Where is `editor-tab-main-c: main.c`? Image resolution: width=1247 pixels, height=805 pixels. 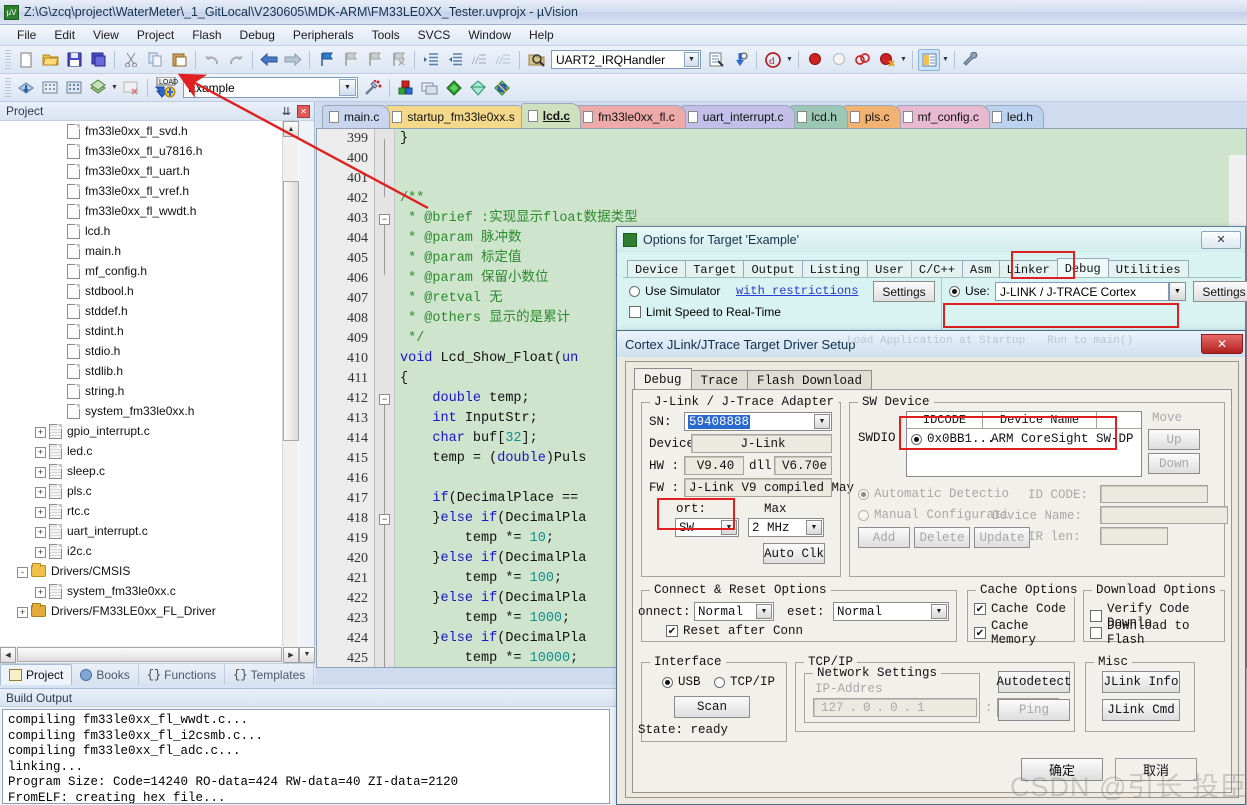 editor-tab-main-c: main.c is located at coordinates (356, 116).